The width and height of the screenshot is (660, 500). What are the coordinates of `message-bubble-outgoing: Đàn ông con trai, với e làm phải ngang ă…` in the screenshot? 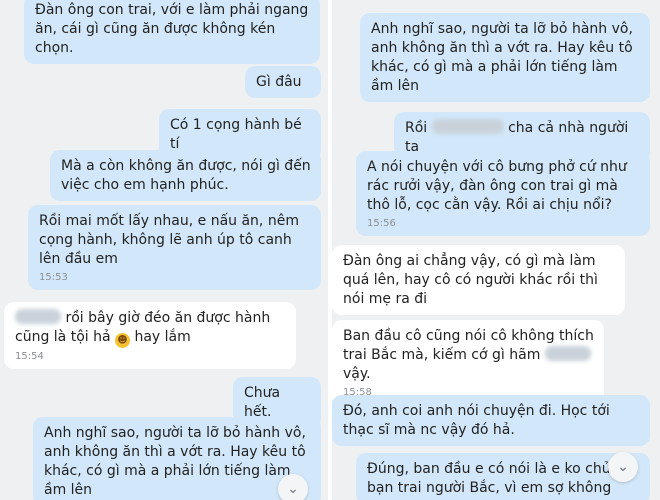 It's located at (172, 32).